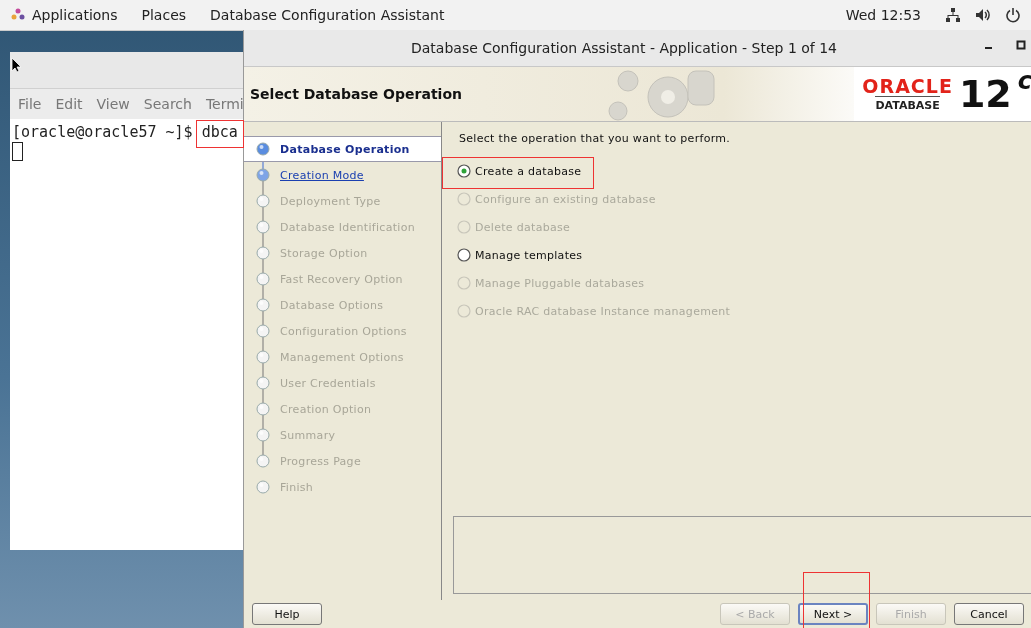 The image size is (1031, 628). Describe the element at coordinates (342, 435) in the screenshot. I see `wizard-step: Summary` at that location.